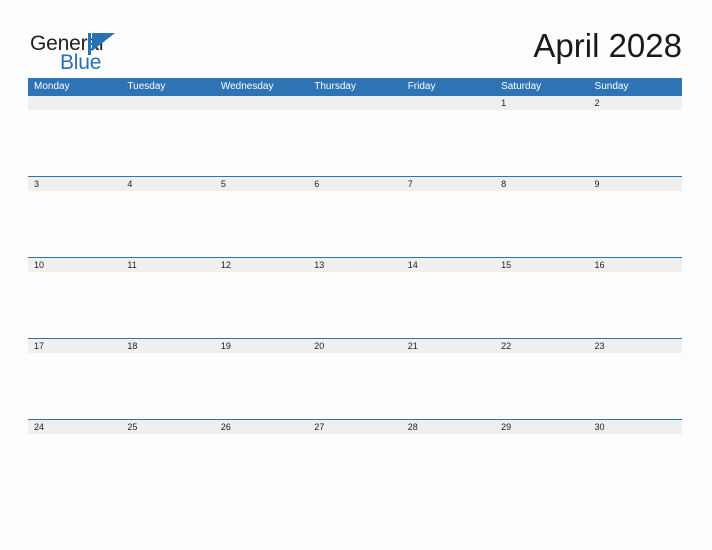 Image resolution: width=712 pixels, height=550 pixels. I want to click on calendar-date-band: 1 2, so click(355, 102).